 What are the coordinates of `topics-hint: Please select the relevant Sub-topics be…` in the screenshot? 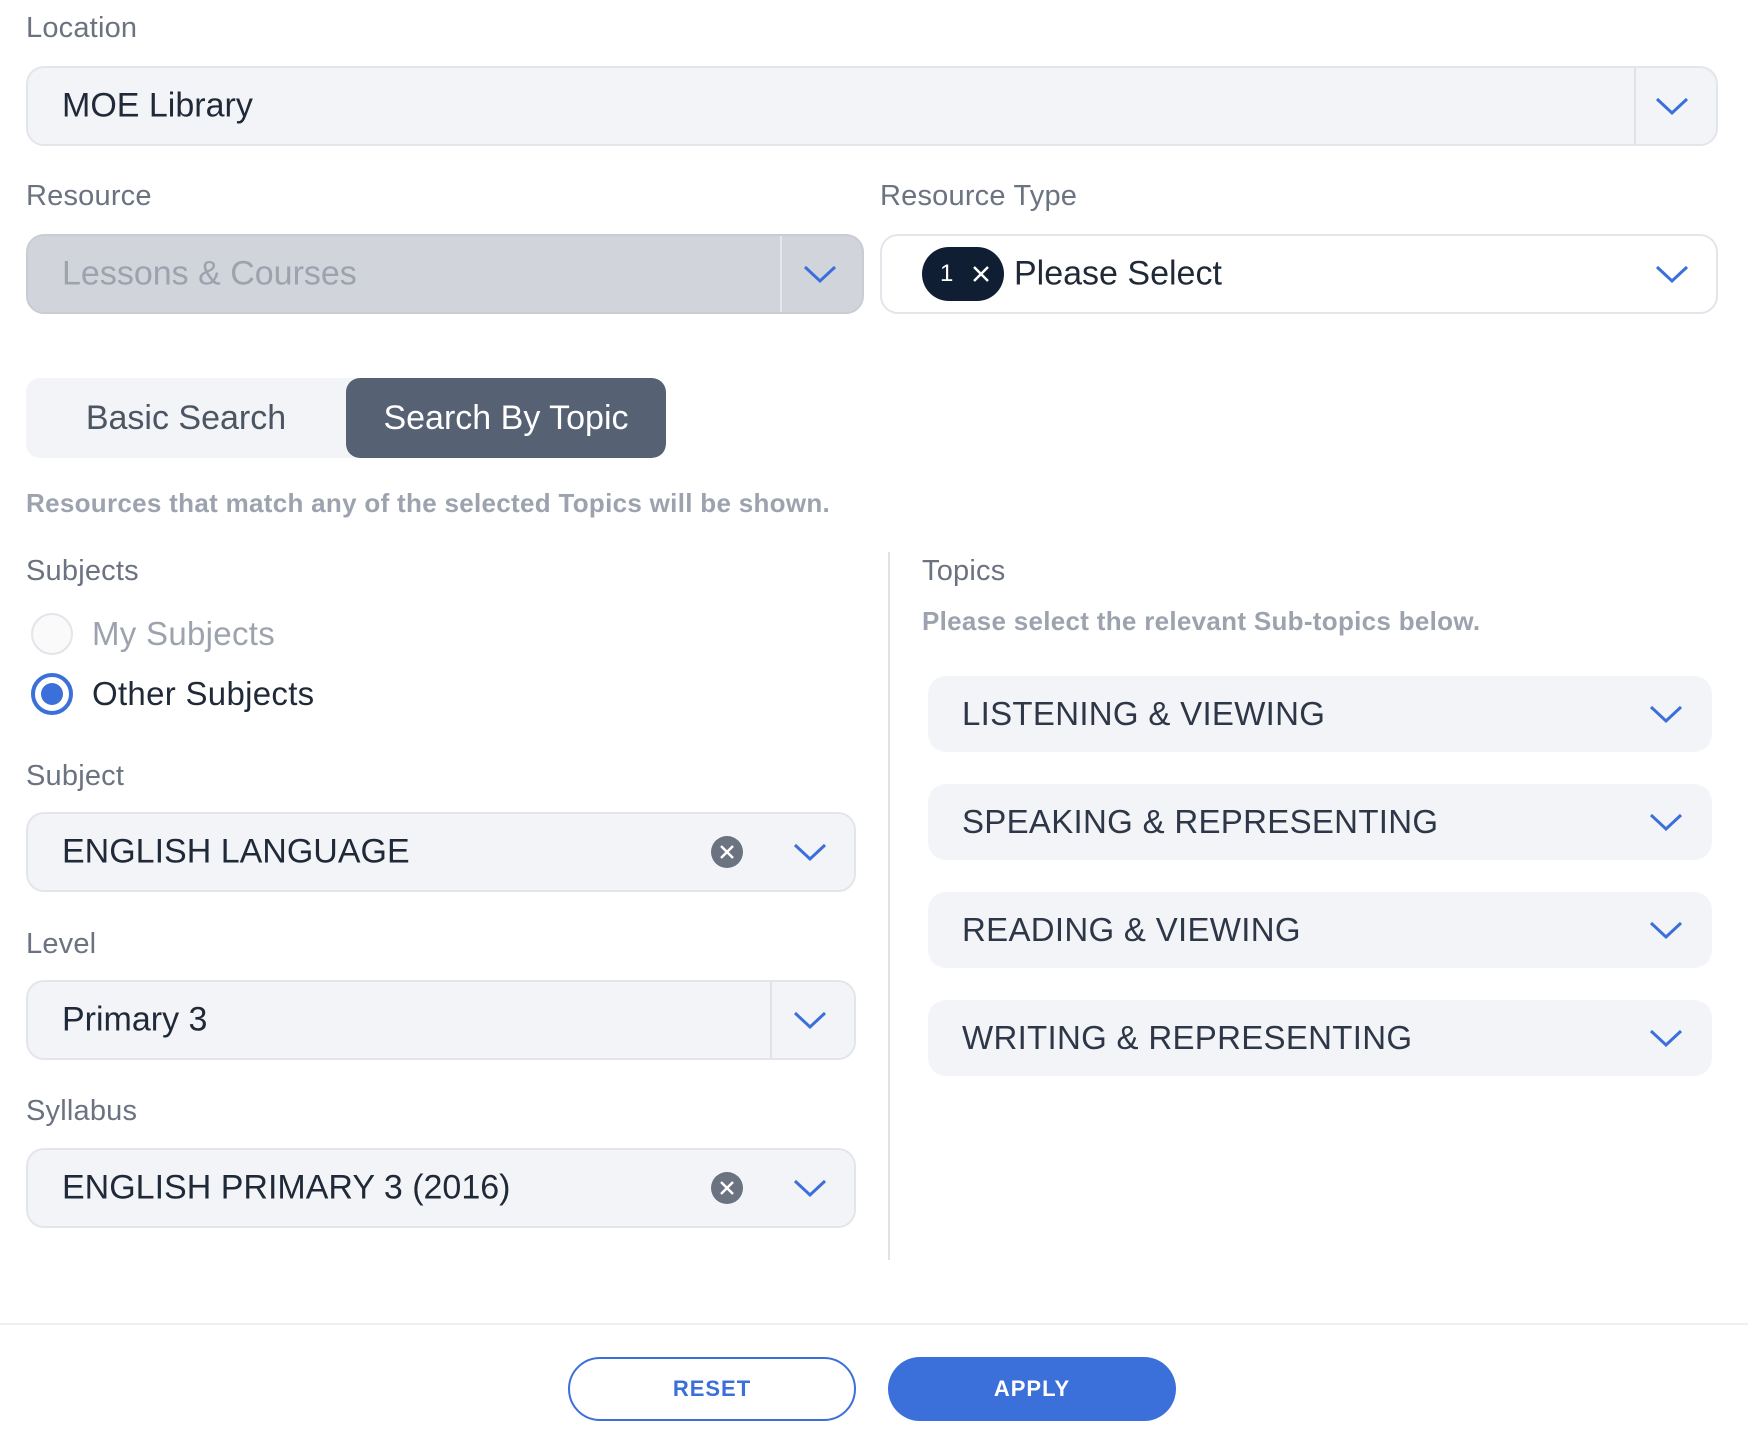 It's located at (1201, 621).